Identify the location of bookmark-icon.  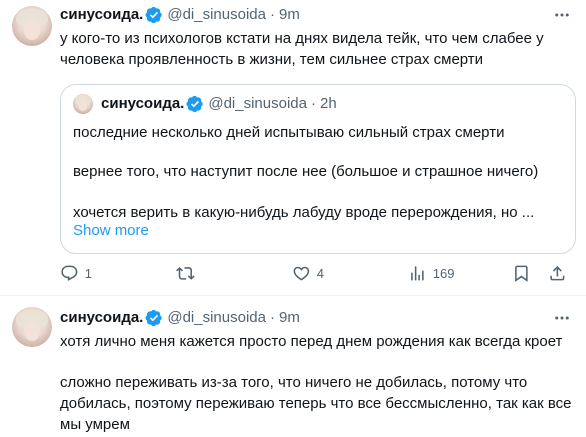
(521, 273).